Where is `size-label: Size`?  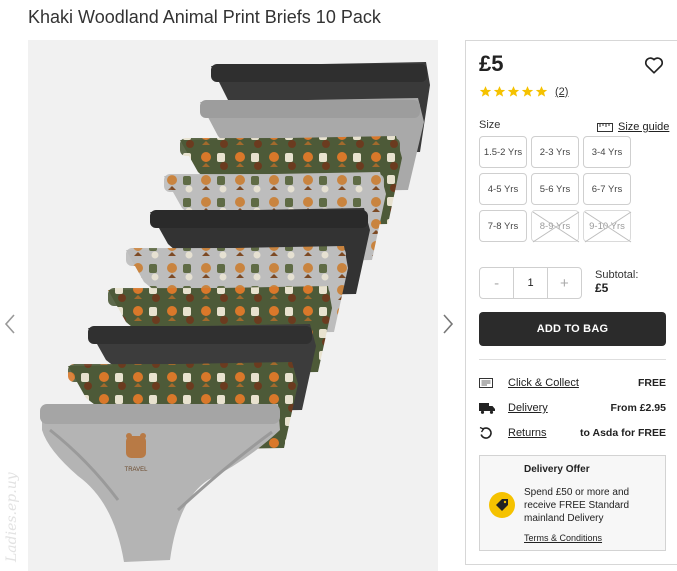 size-label: Size is located at coordinates (490, 125).